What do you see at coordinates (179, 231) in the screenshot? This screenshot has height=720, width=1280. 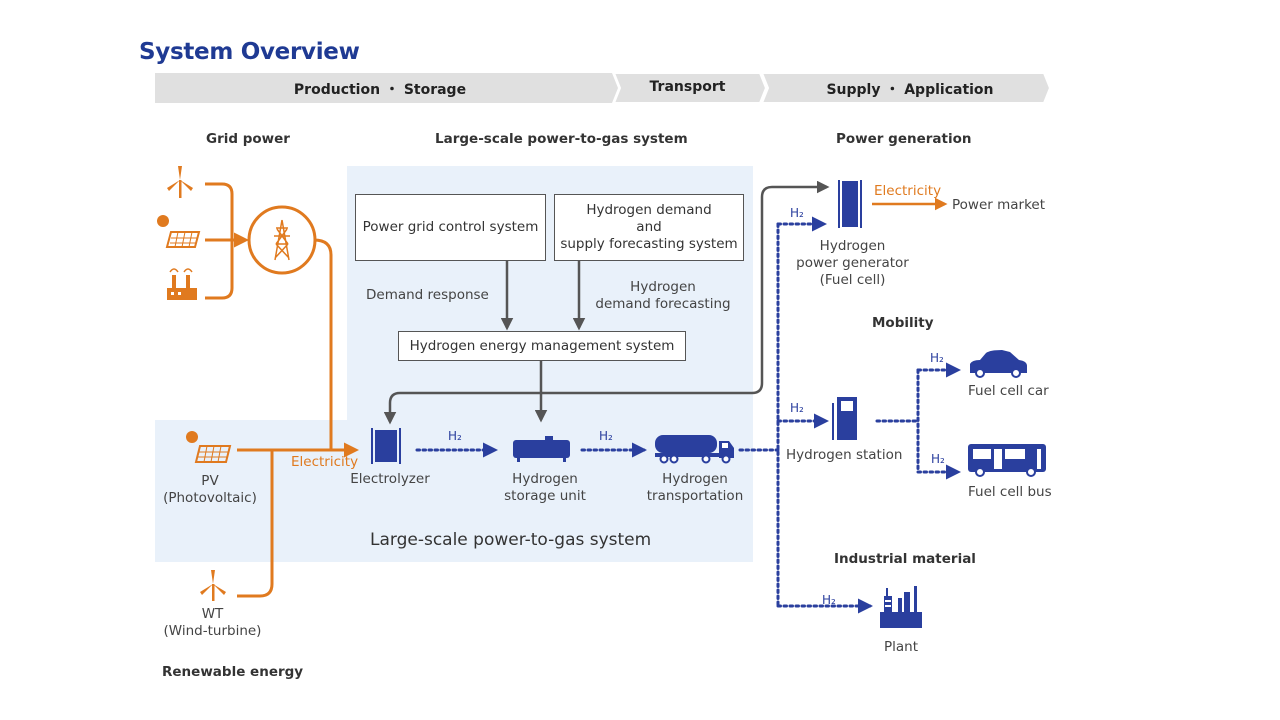 I see `solar-panel-icon` at bounding box center [179, 231].